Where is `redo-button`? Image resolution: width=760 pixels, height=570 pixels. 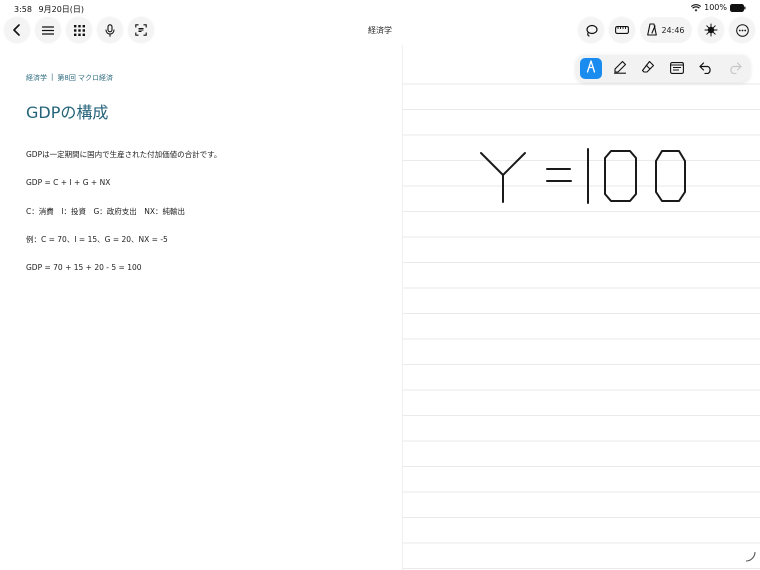
redo-button is located at coordinates (735, 68).